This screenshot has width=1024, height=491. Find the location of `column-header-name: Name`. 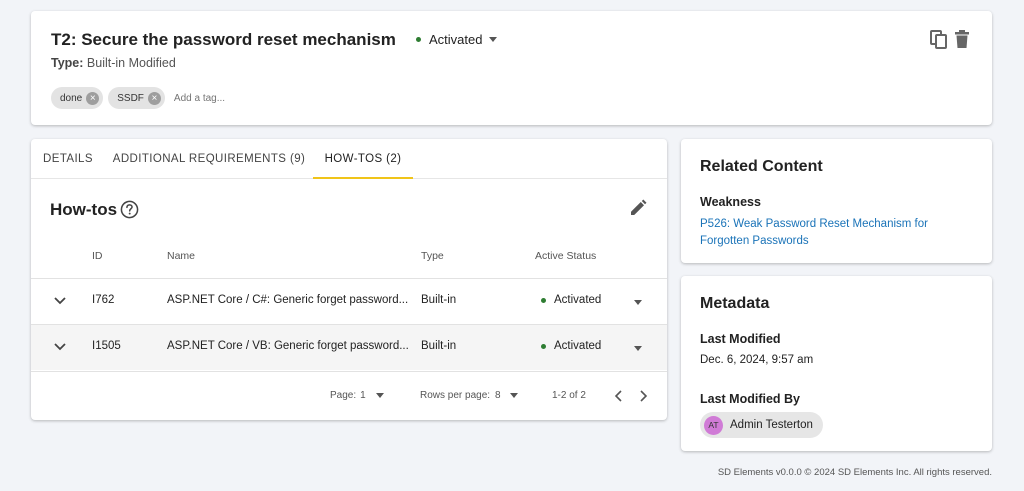

column-header-name: Name is located at coordinates (181, 256).